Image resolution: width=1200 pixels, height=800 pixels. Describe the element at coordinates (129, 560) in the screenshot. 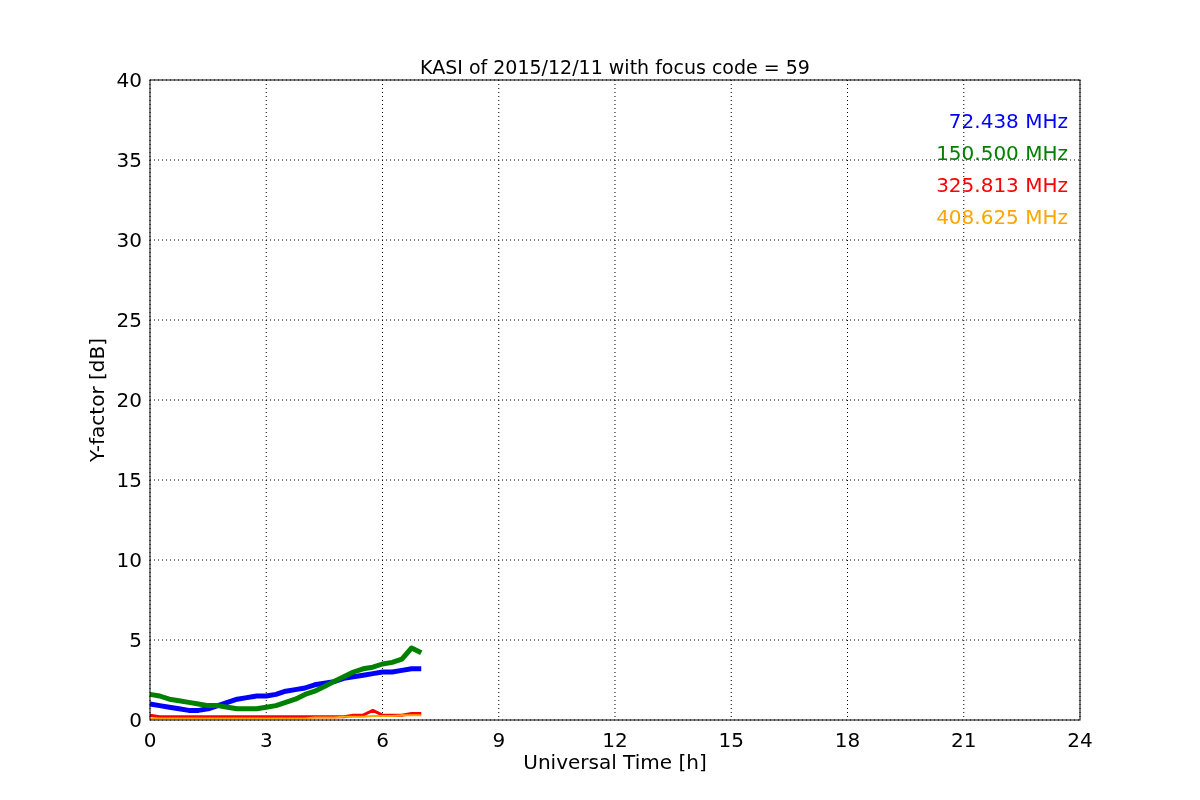

I see `y-tick-label: 10` at that location.